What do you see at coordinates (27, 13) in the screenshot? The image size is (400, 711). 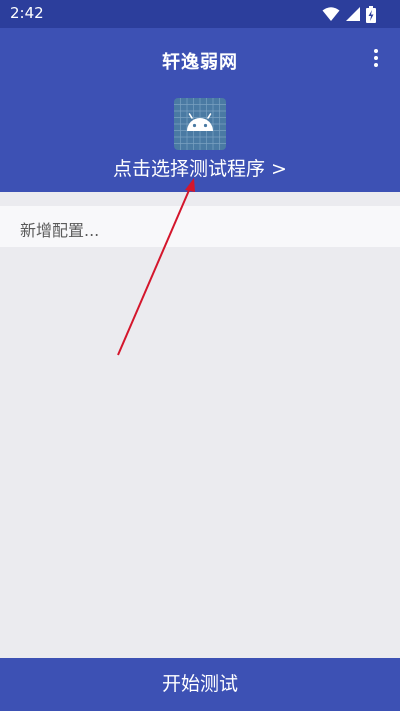 I see `status-time: 2:42` at bounding box center [27, 13].